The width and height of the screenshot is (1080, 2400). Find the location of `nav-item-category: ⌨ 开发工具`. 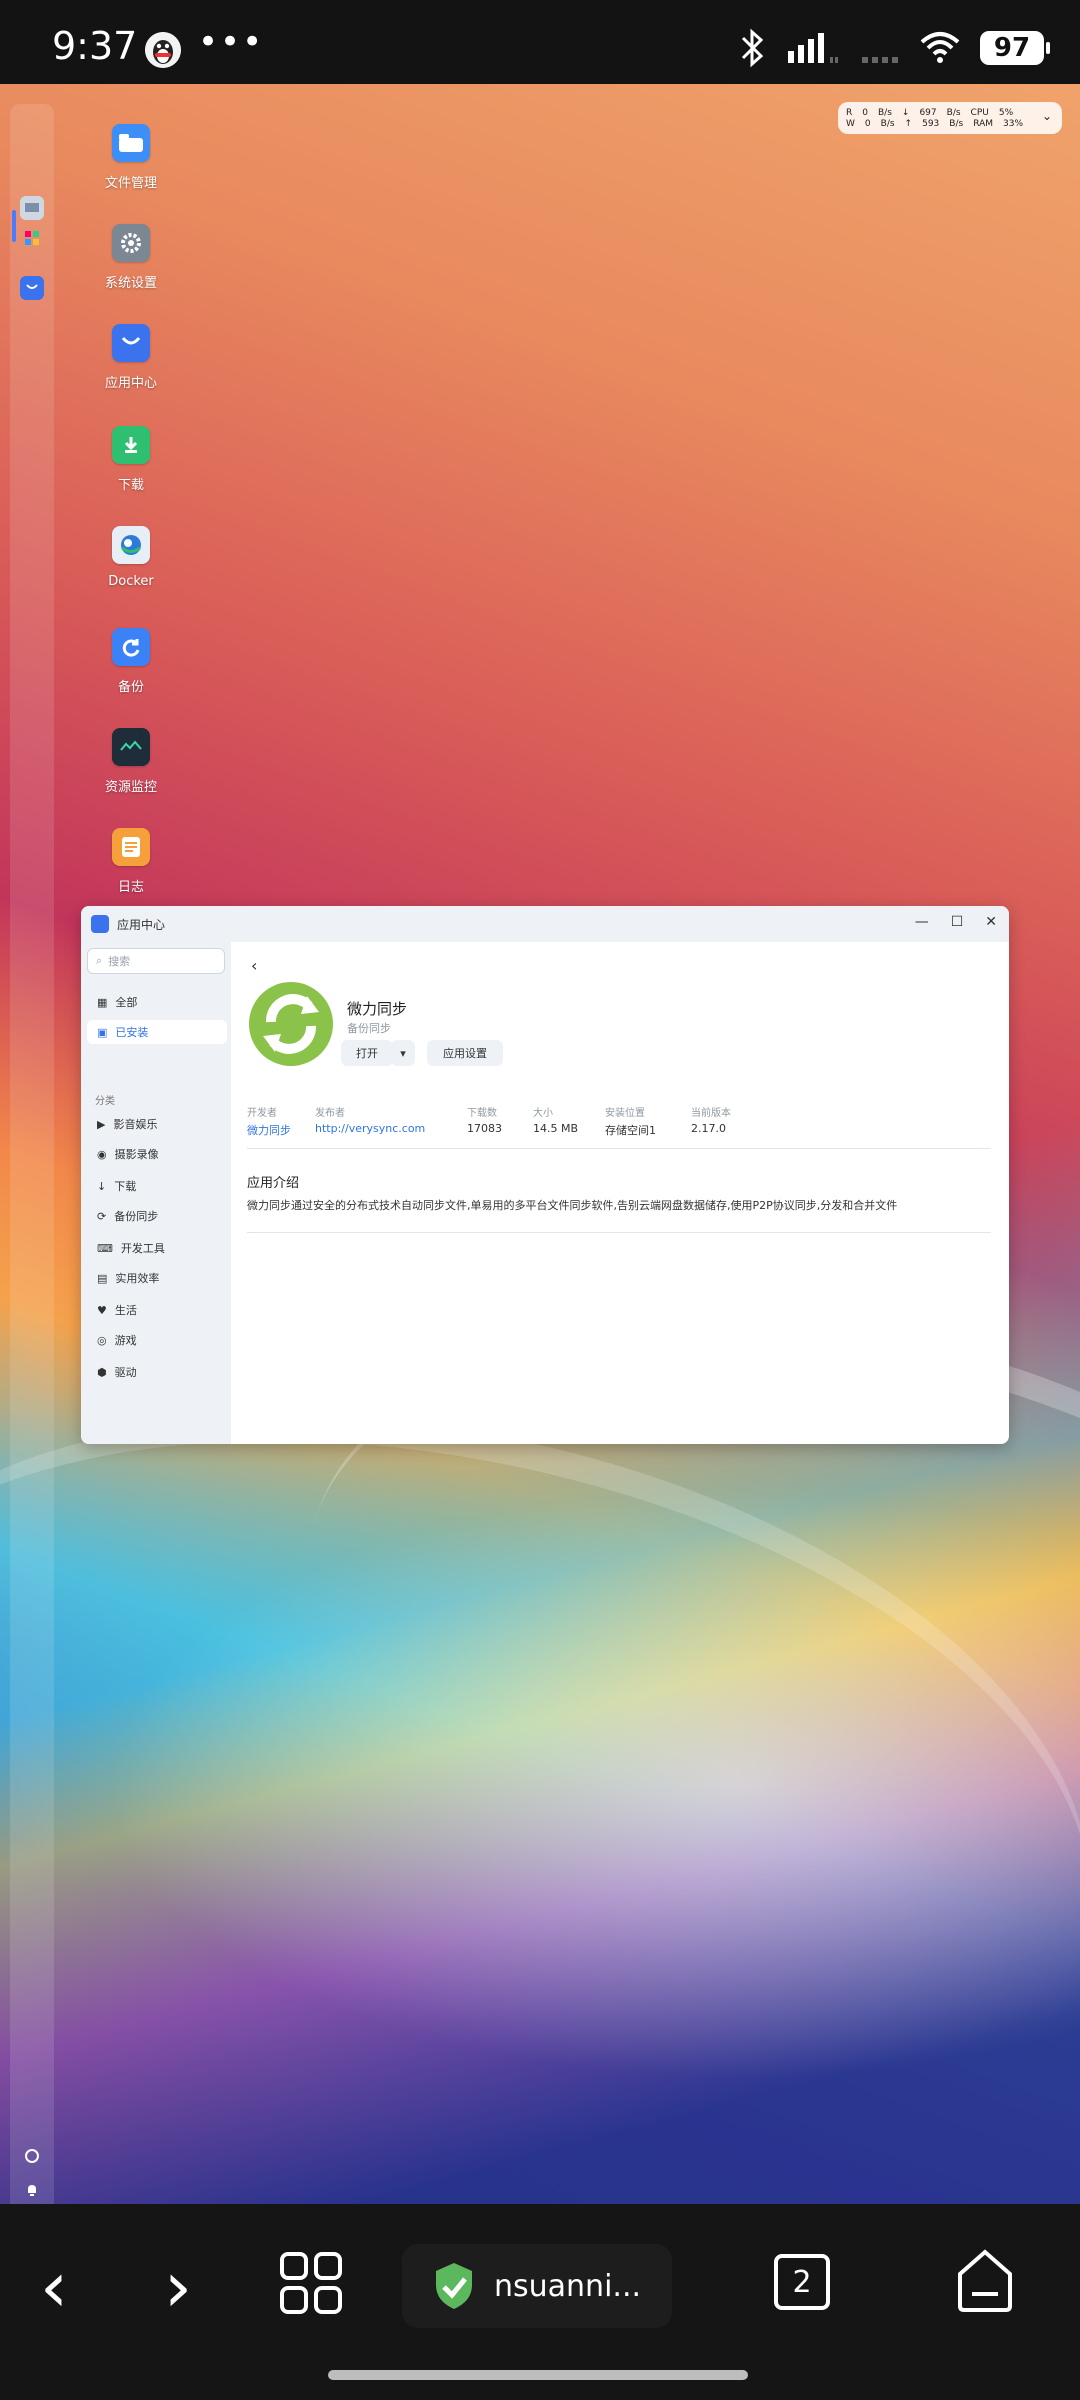

nav-item-category: ⌨ 开发工具 is located at coordinates (157, 1248).